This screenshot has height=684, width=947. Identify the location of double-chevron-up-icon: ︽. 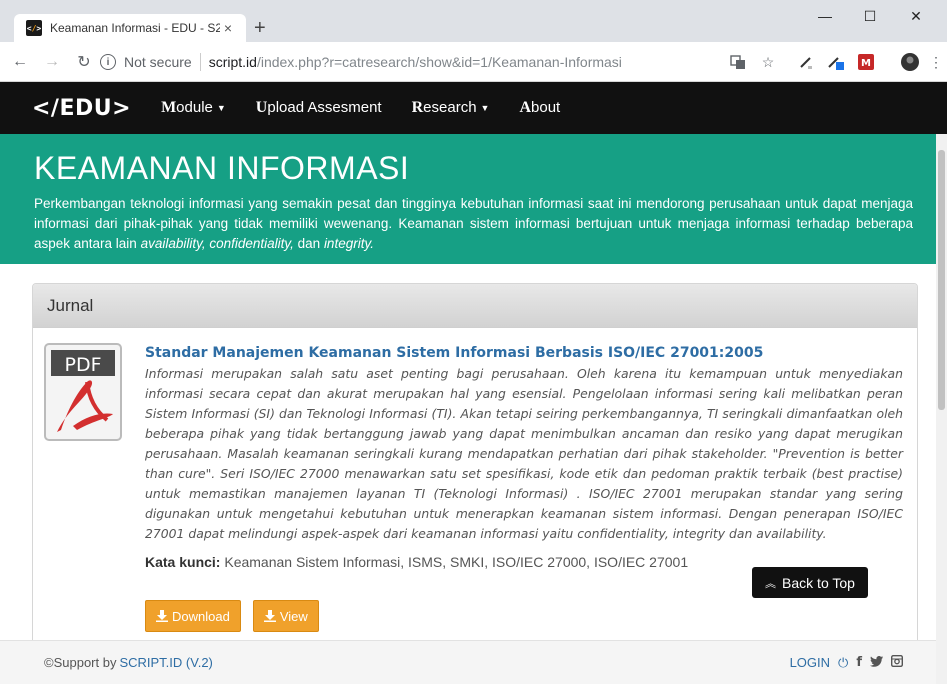
(771, 583).